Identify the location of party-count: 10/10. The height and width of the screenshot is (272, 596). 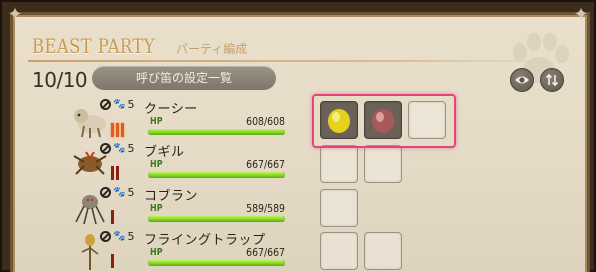
(60, 80).